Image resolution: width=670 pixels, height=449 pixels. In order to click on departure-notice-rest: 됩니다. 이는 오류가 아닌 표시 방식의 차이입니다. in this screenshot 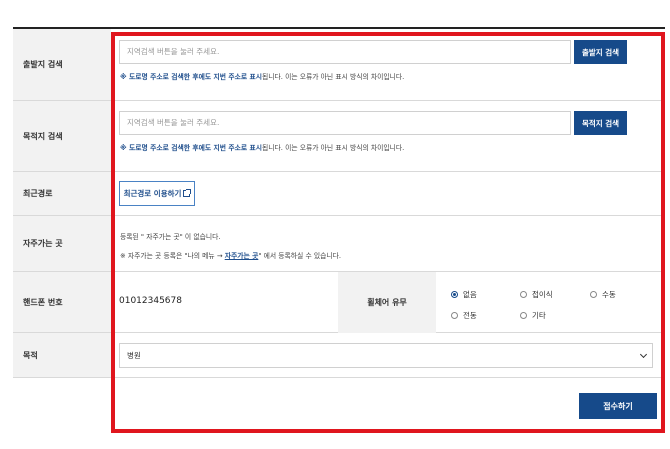, I will do `click(333, 77)`.